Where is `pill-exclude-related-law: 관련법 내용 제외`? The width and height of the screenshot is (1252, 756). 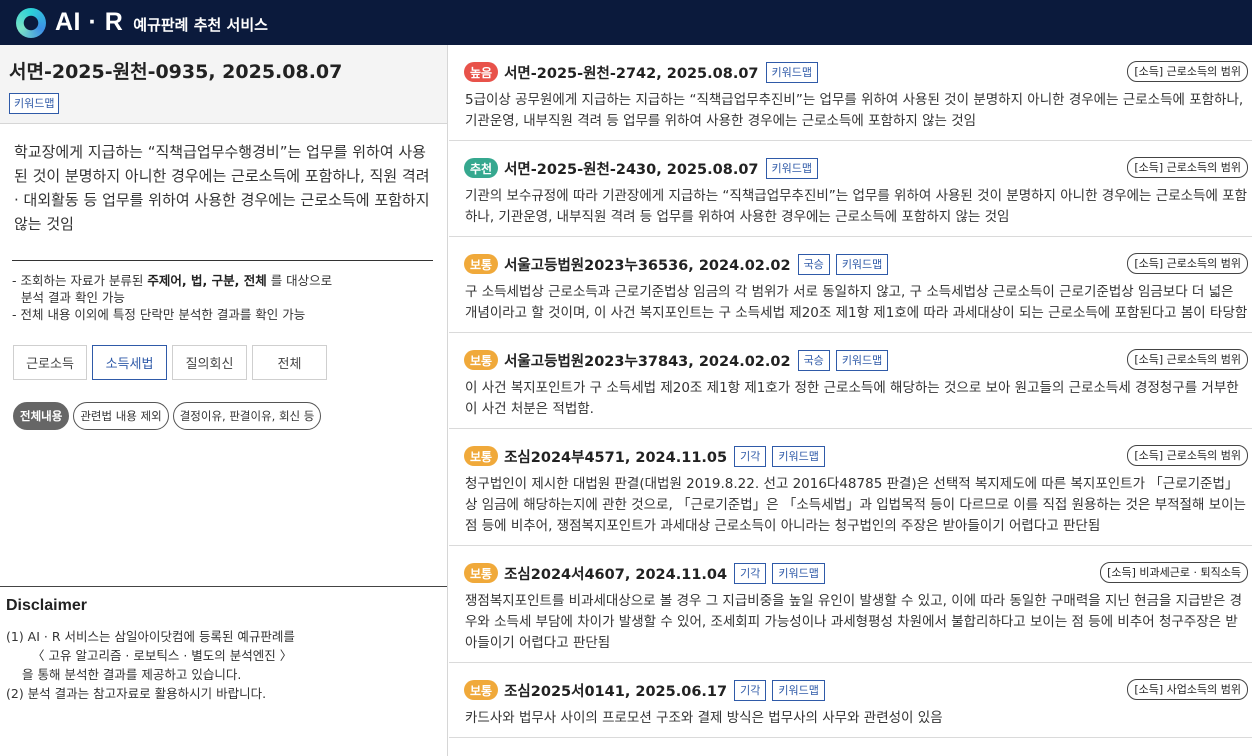 pill-exclude-related-law: 관련법 내용 제외 is located at coordinates (121, 416).